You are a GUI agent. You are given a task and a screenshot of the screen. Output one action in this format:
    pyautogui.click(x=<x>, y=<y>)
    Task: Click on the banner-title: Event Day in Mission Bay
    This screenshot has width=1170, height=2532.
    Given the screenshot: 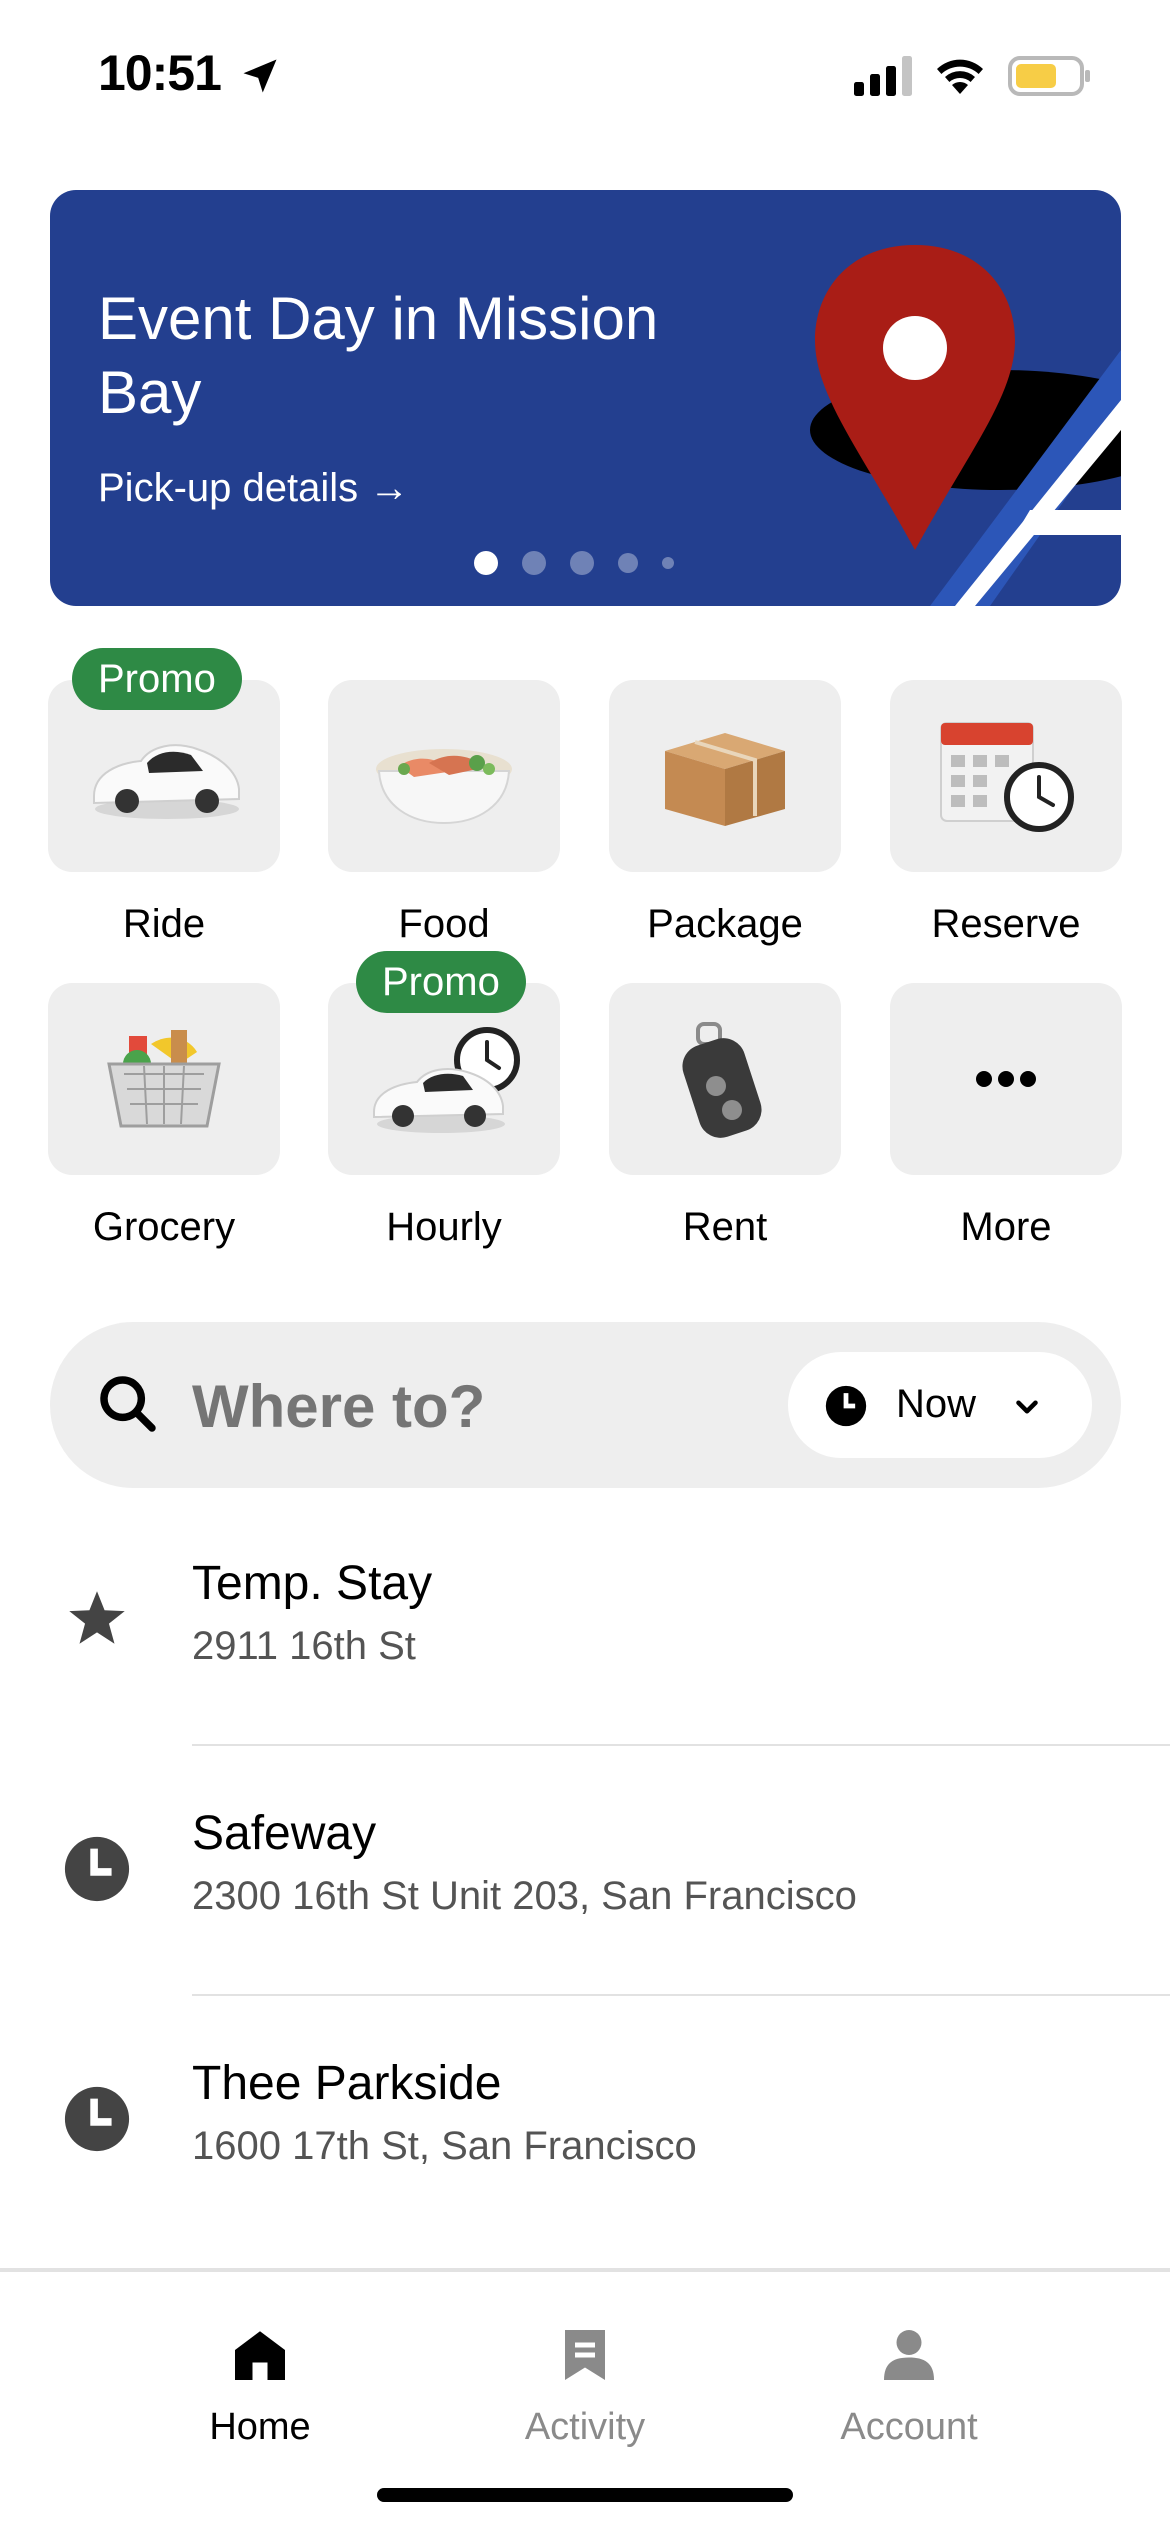 What is the action you would take?
    pyautogui.click(x=378, y=355)
    